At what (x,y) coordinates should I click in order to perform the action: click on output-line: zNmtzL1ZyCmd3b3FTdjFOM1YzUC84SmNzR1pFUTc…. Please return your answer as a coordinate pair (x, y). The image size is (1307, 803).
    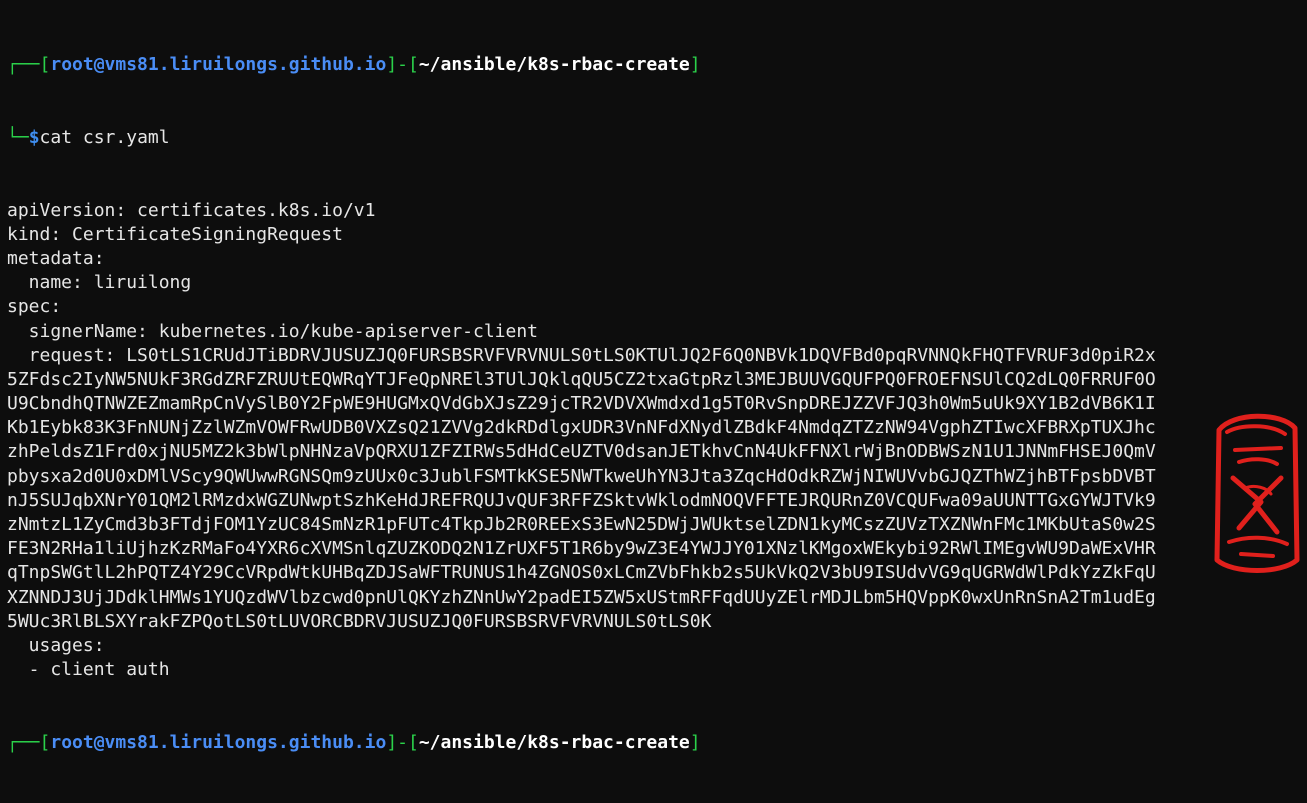
    Looking at the image, I should click on (581, 525).